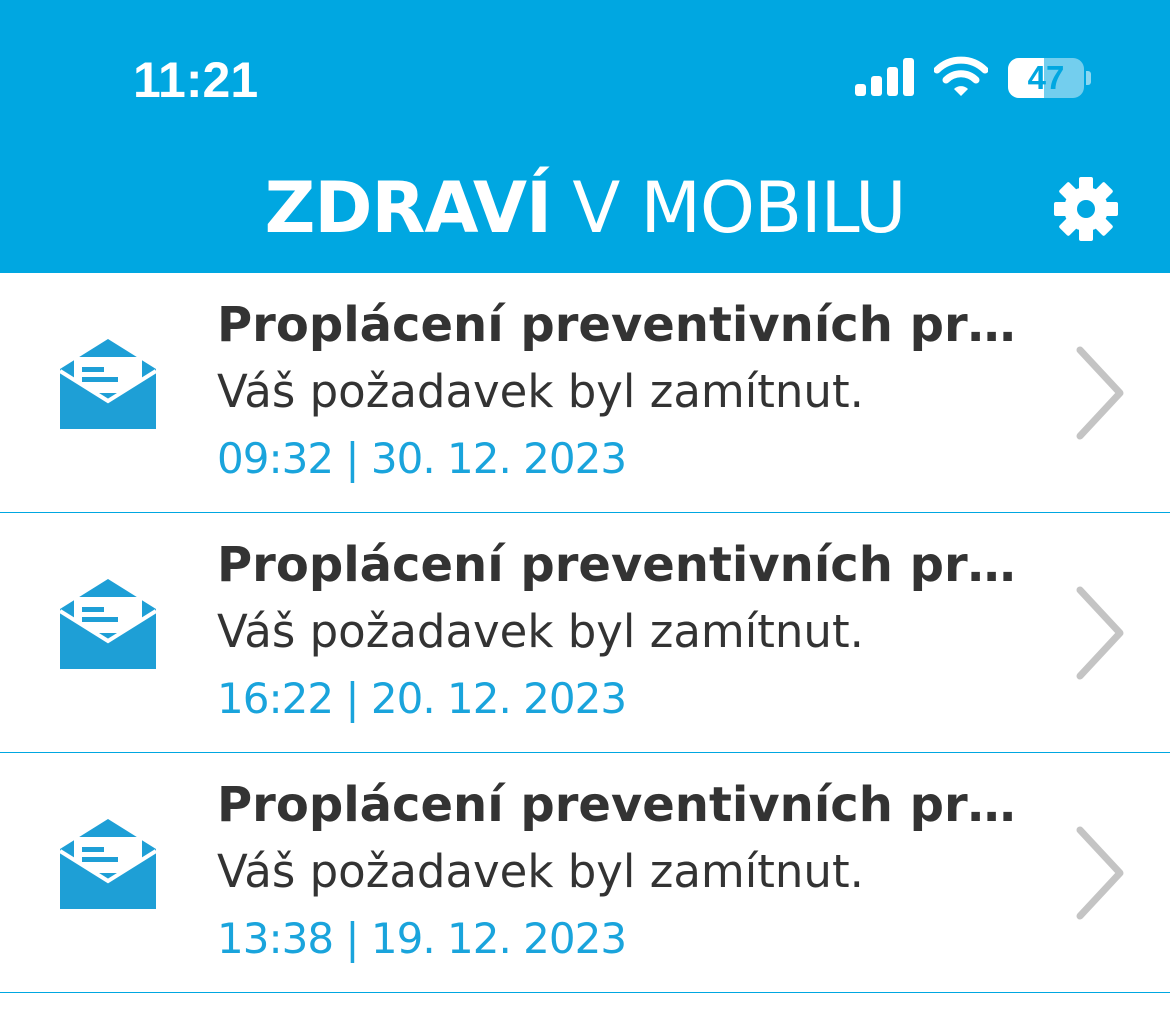 This screenshot has width=1170, height=1028. I want to click on signal-icon, so click(884, 77).